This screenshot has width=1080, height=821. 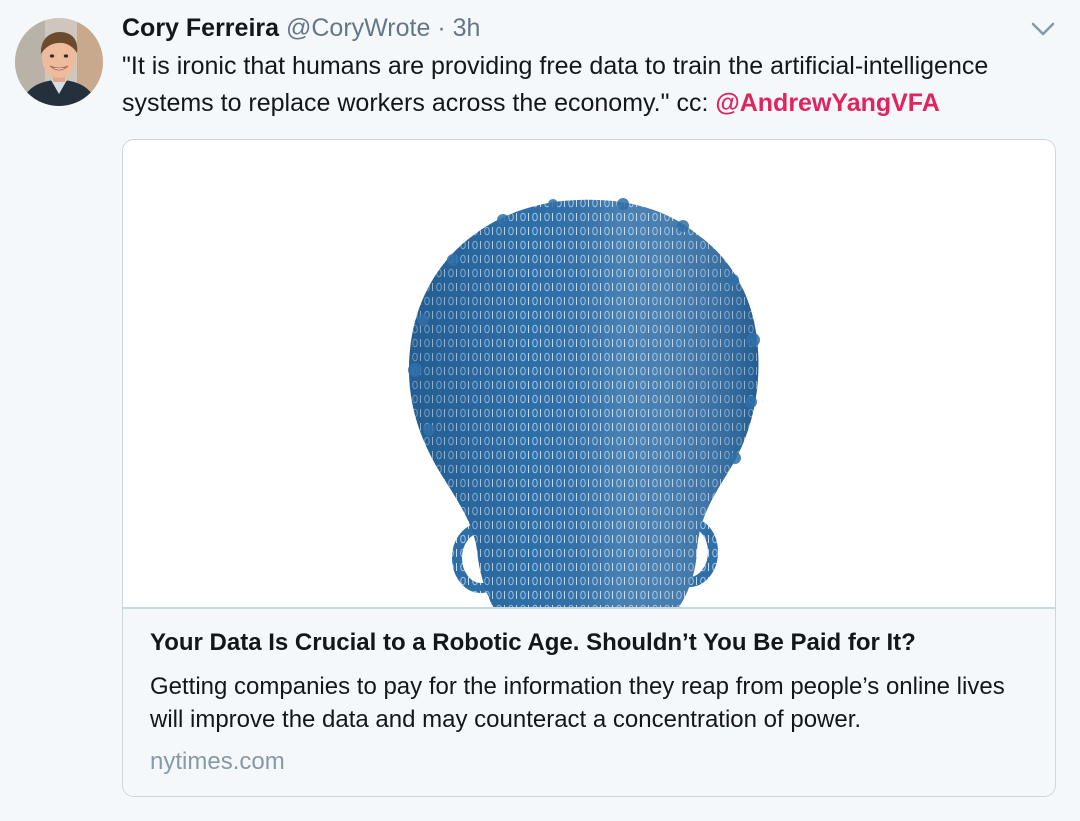 I want to click on avatar, so click(x=59, y=62).